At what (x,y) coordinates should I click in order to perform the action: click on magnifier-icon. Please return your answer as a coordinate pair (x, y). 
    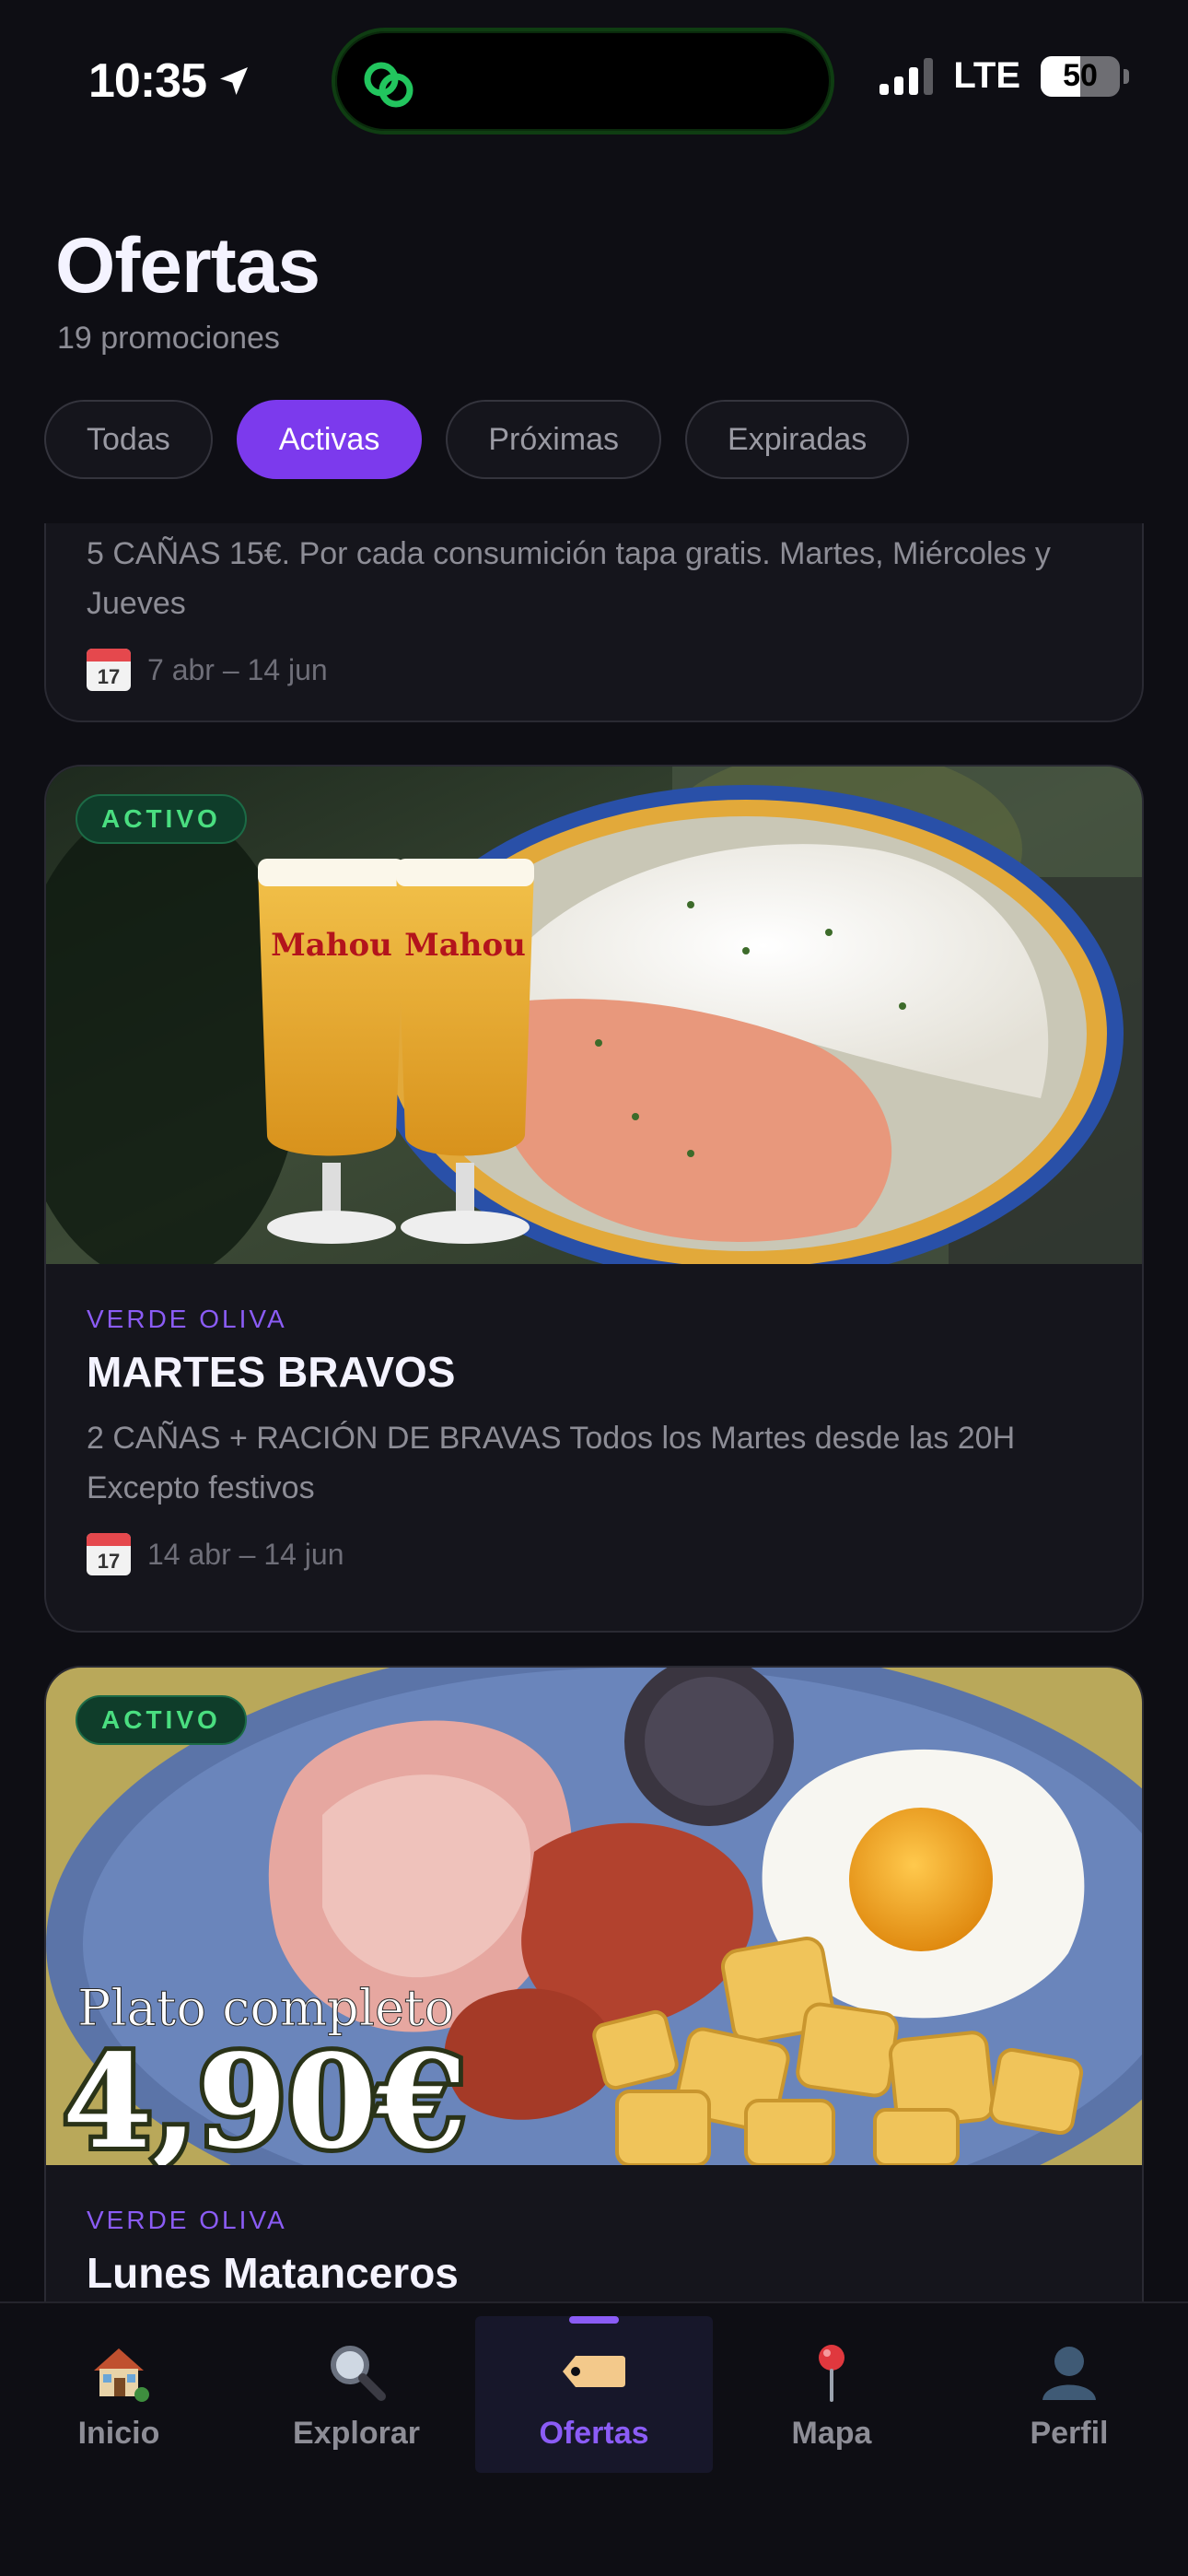
    Looking at the image, I should click on (356, 2371).